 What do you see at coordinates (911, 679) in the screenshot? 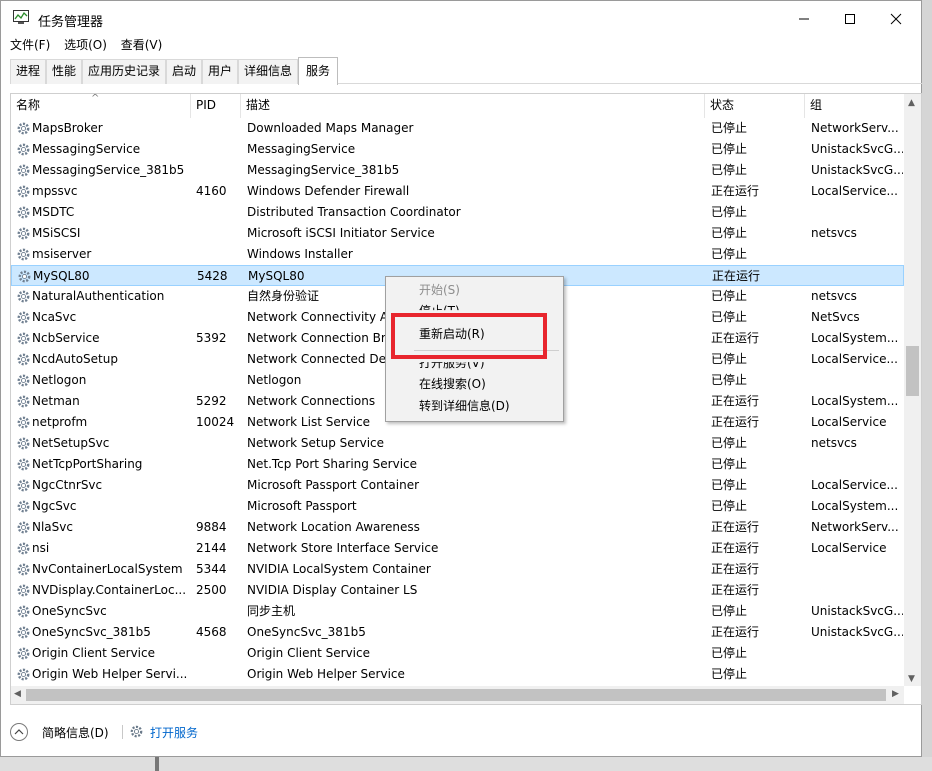
I see `scroll-down-arrow-icon: ▼` at bounding box center [911, 679].